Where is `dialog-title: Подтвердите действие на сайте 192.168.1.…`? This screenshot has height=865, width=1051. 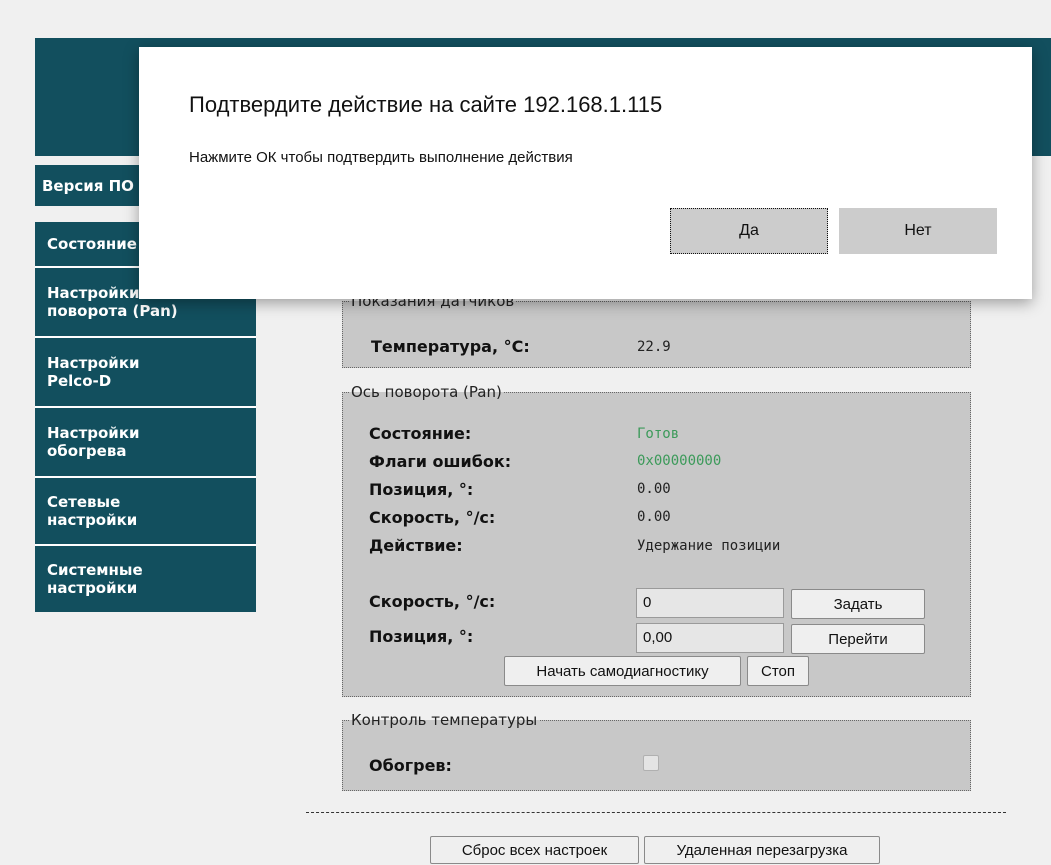 dialog-title: Подтвердите действие на сайте 192.168.1.… is located at coordinates (426, 104).